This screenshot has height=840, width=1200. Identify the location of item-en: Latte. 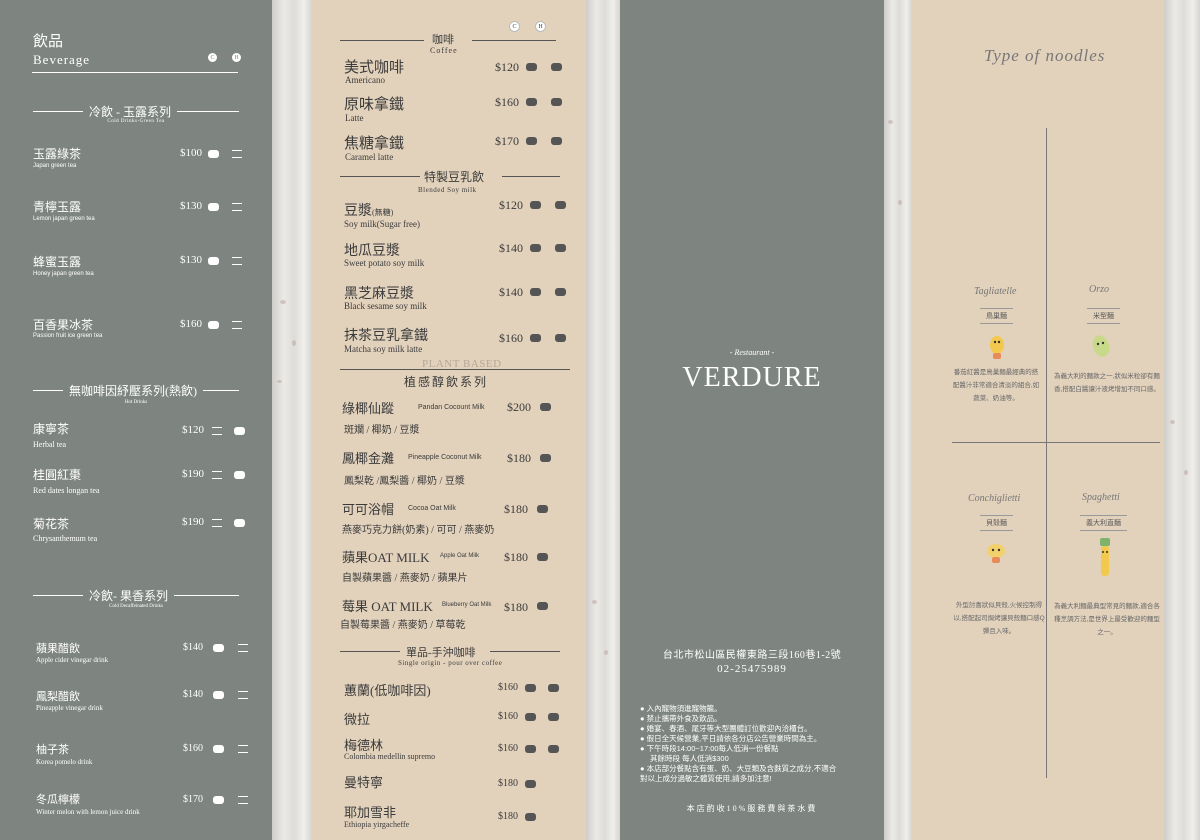
(354, 118).